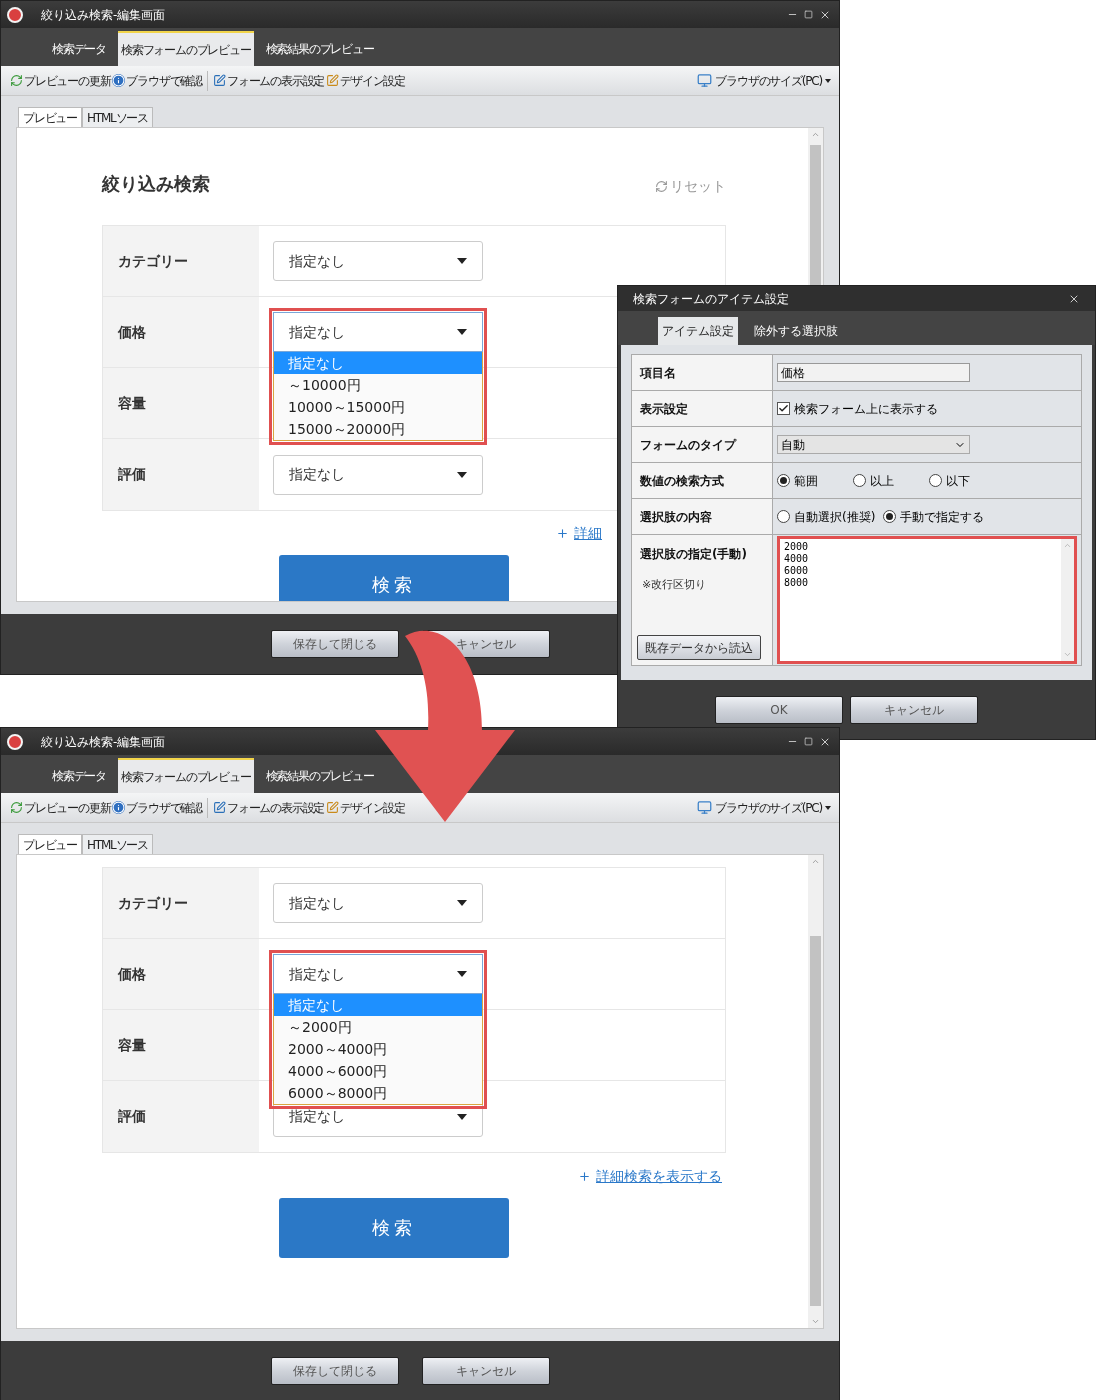  Describe the element at coordinates (650, 1176) in the screenshot. I see `advanced-search-link: 詳細検索を表示する` at that location.